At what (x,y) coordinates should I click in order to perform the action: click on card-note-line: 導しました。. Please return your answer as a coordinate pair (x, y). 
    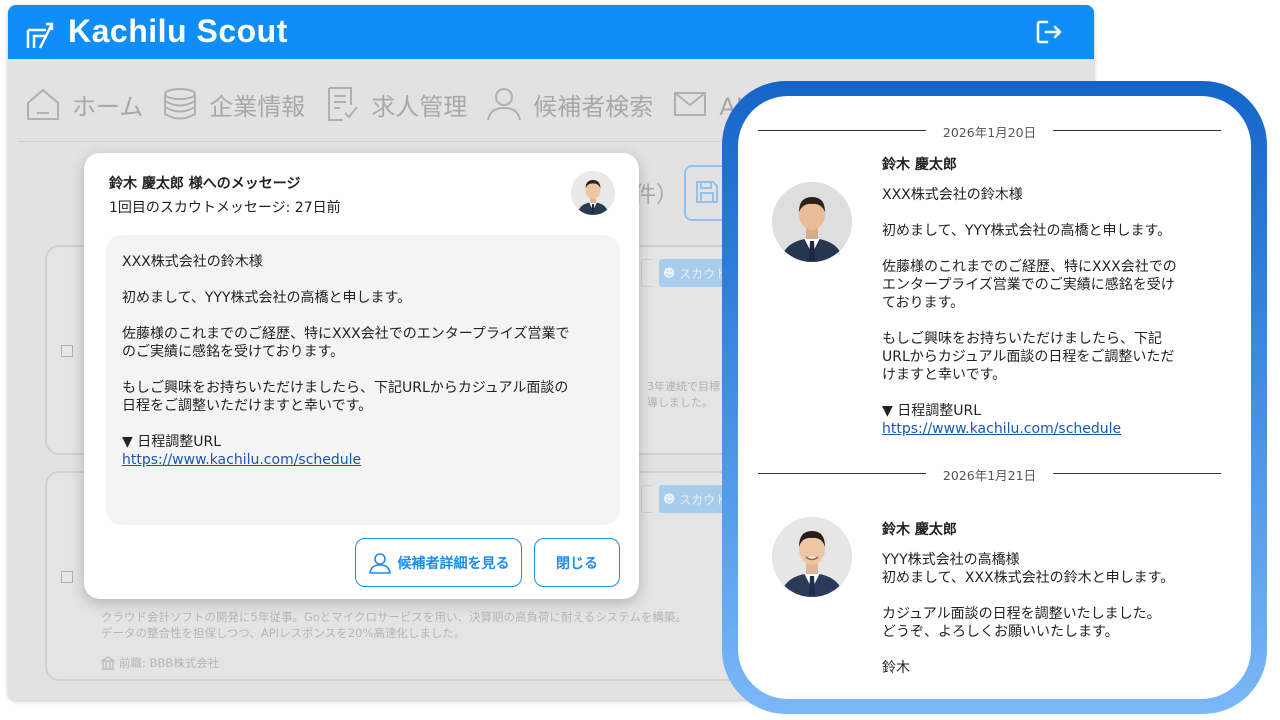
    Looking at the image, I should click on (680, 402).